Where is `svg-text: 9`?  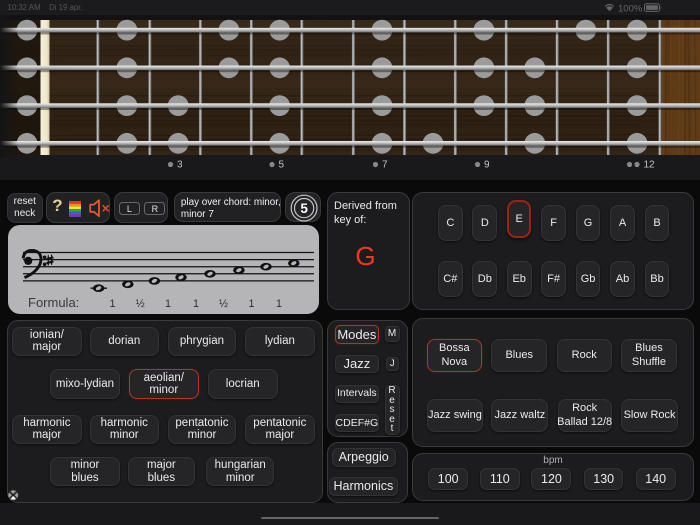 svg-text: 9 is located at coordinates (487, 165).